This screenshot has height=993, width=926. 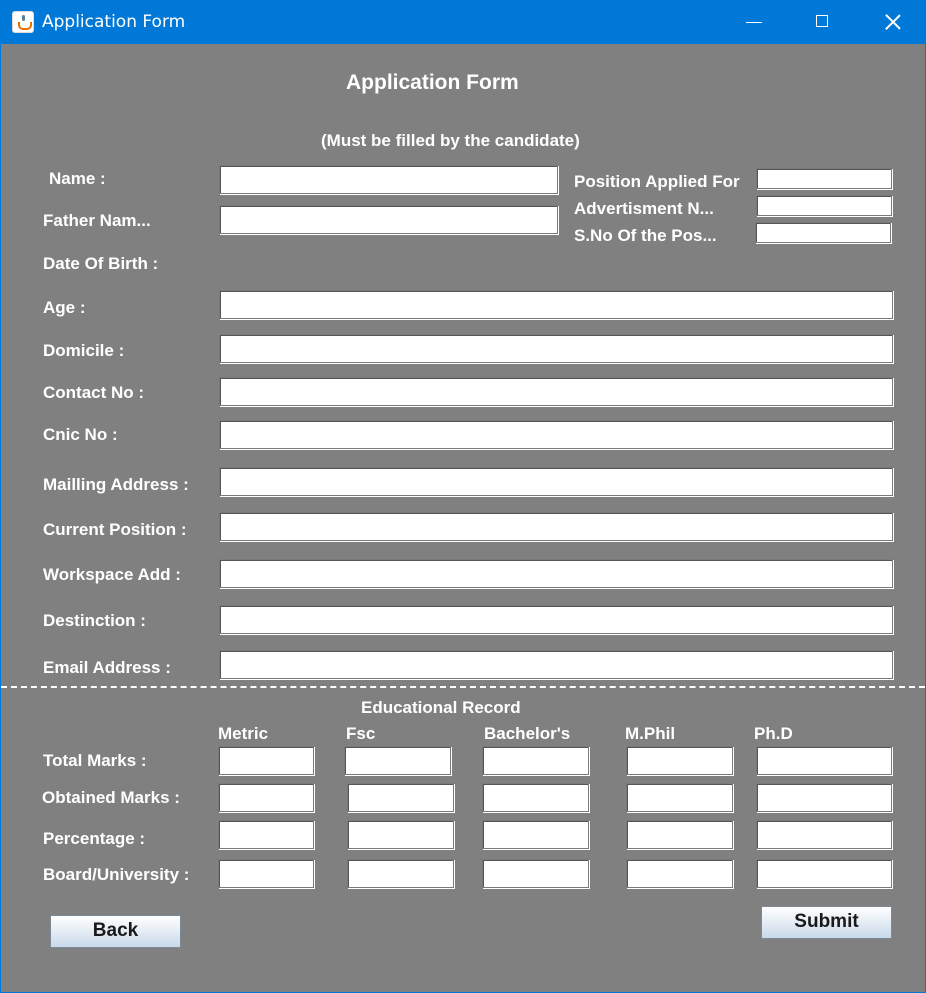 What do you see at coordinates (556, 481) in the screenshot?
I see `mailing-address-input` at bounding box center [556, 481].